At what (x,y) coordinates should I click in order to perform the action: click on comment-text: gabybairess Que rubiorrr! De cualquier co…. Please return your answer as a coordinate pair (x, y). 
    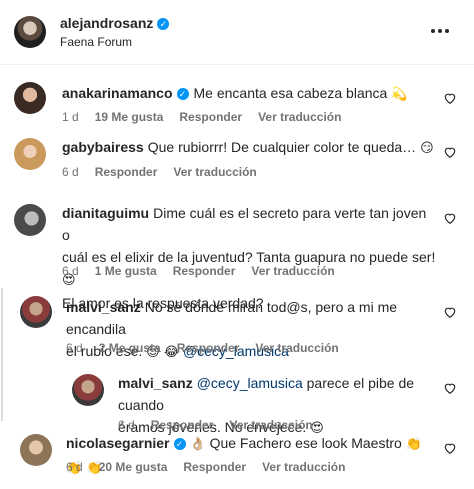
    Looking at the image, I should click on (249, 148).